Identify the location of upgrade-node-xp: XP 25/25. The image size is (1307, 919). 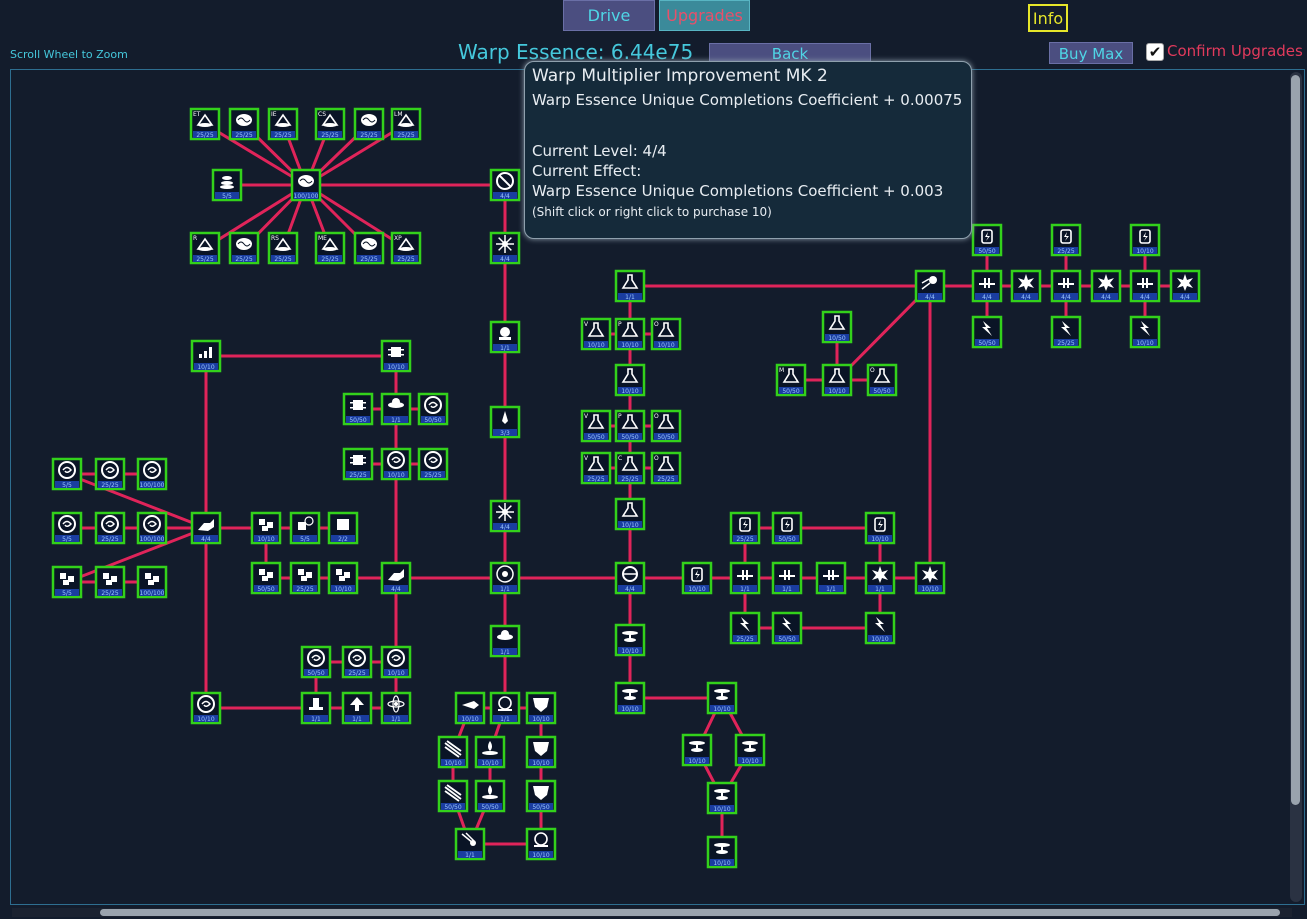
(406, 248).